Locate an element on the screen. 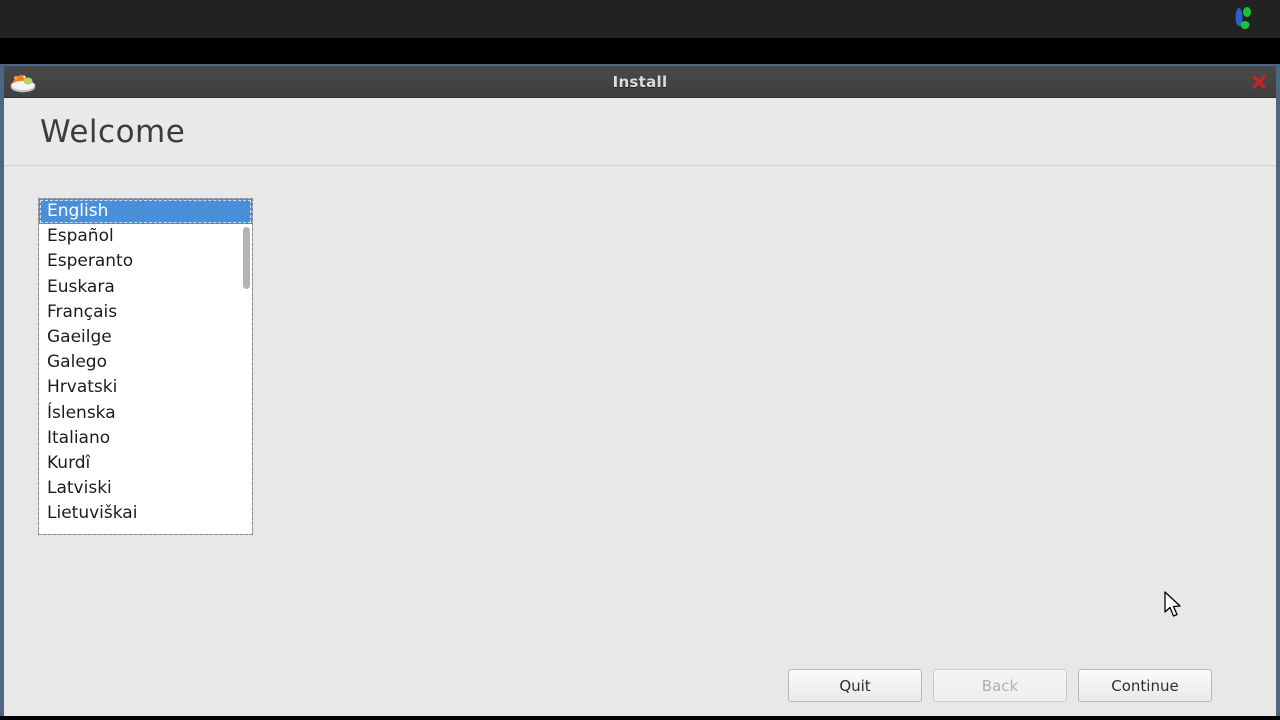 The width and height of the screenshot is (1280, 720). language-item: Hrvatski is located at coordinates (145, 387).